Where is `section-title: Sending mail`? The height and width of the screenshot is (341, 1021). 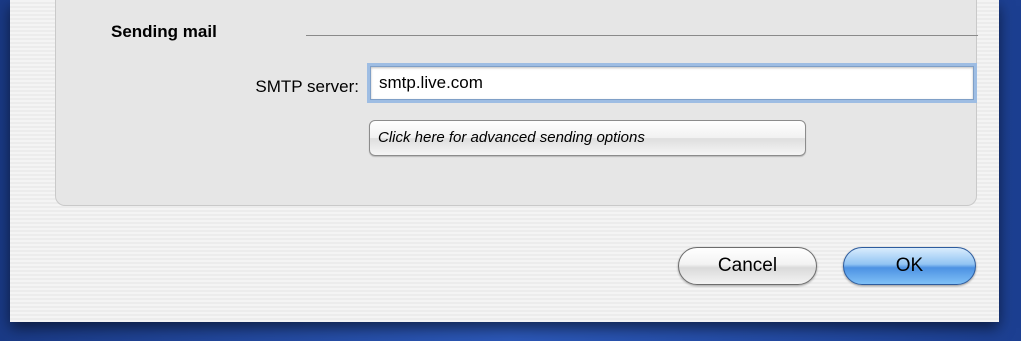 section-title: Sending mail is located at coordinates (164, 31).